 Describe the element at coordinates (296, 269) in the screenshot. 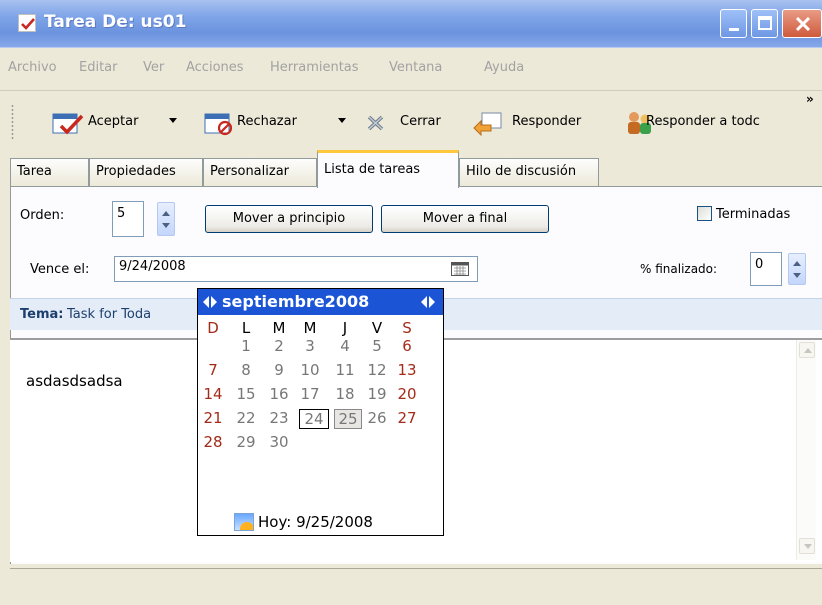

I see `due-date-input: 9/24/2008` at that location.